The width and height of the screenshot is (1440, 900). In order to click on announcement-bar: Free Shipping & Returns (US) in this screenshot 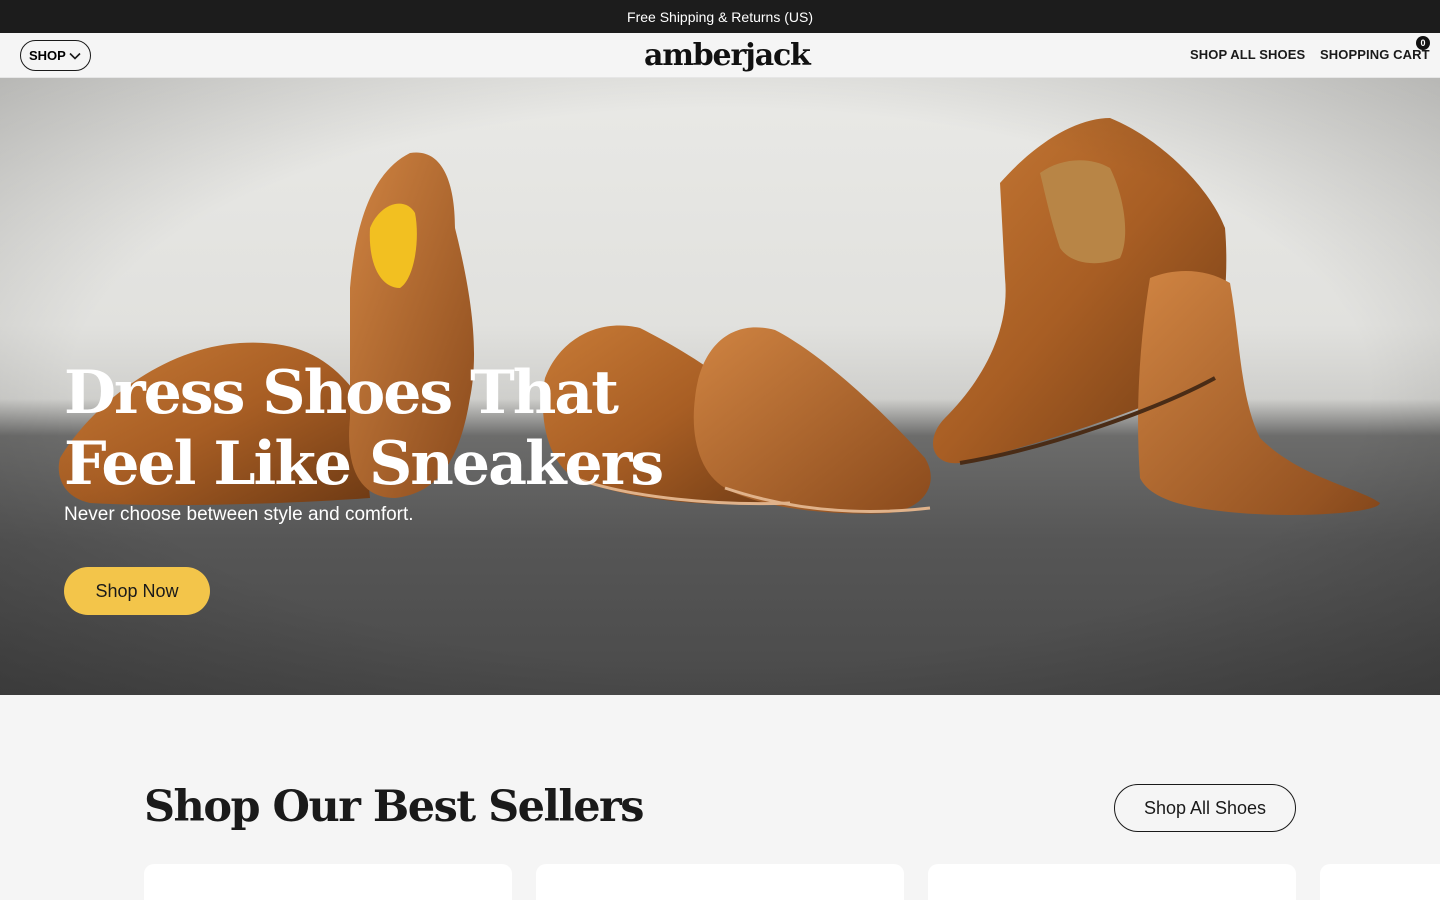, I will do `click(720, 16)`.